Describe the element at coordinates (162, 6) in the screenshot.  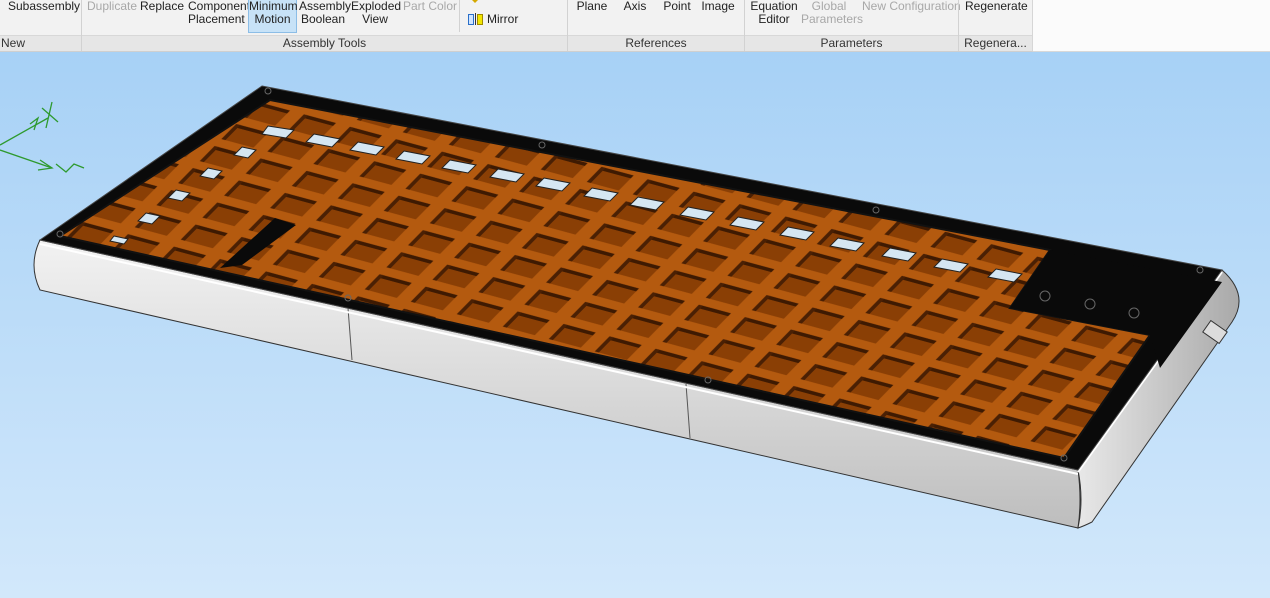
I see `replace-label: Replace` at that location.